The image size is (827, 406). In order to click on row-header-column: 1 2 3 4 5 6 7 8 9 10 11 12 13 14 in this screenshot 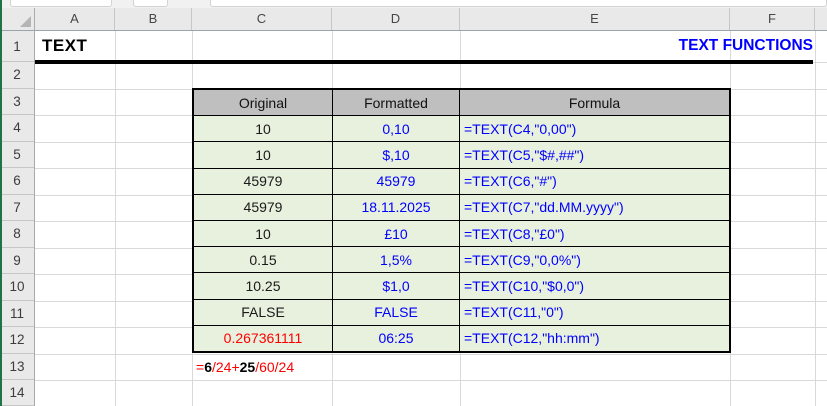, I will do `click(17, 218)`.